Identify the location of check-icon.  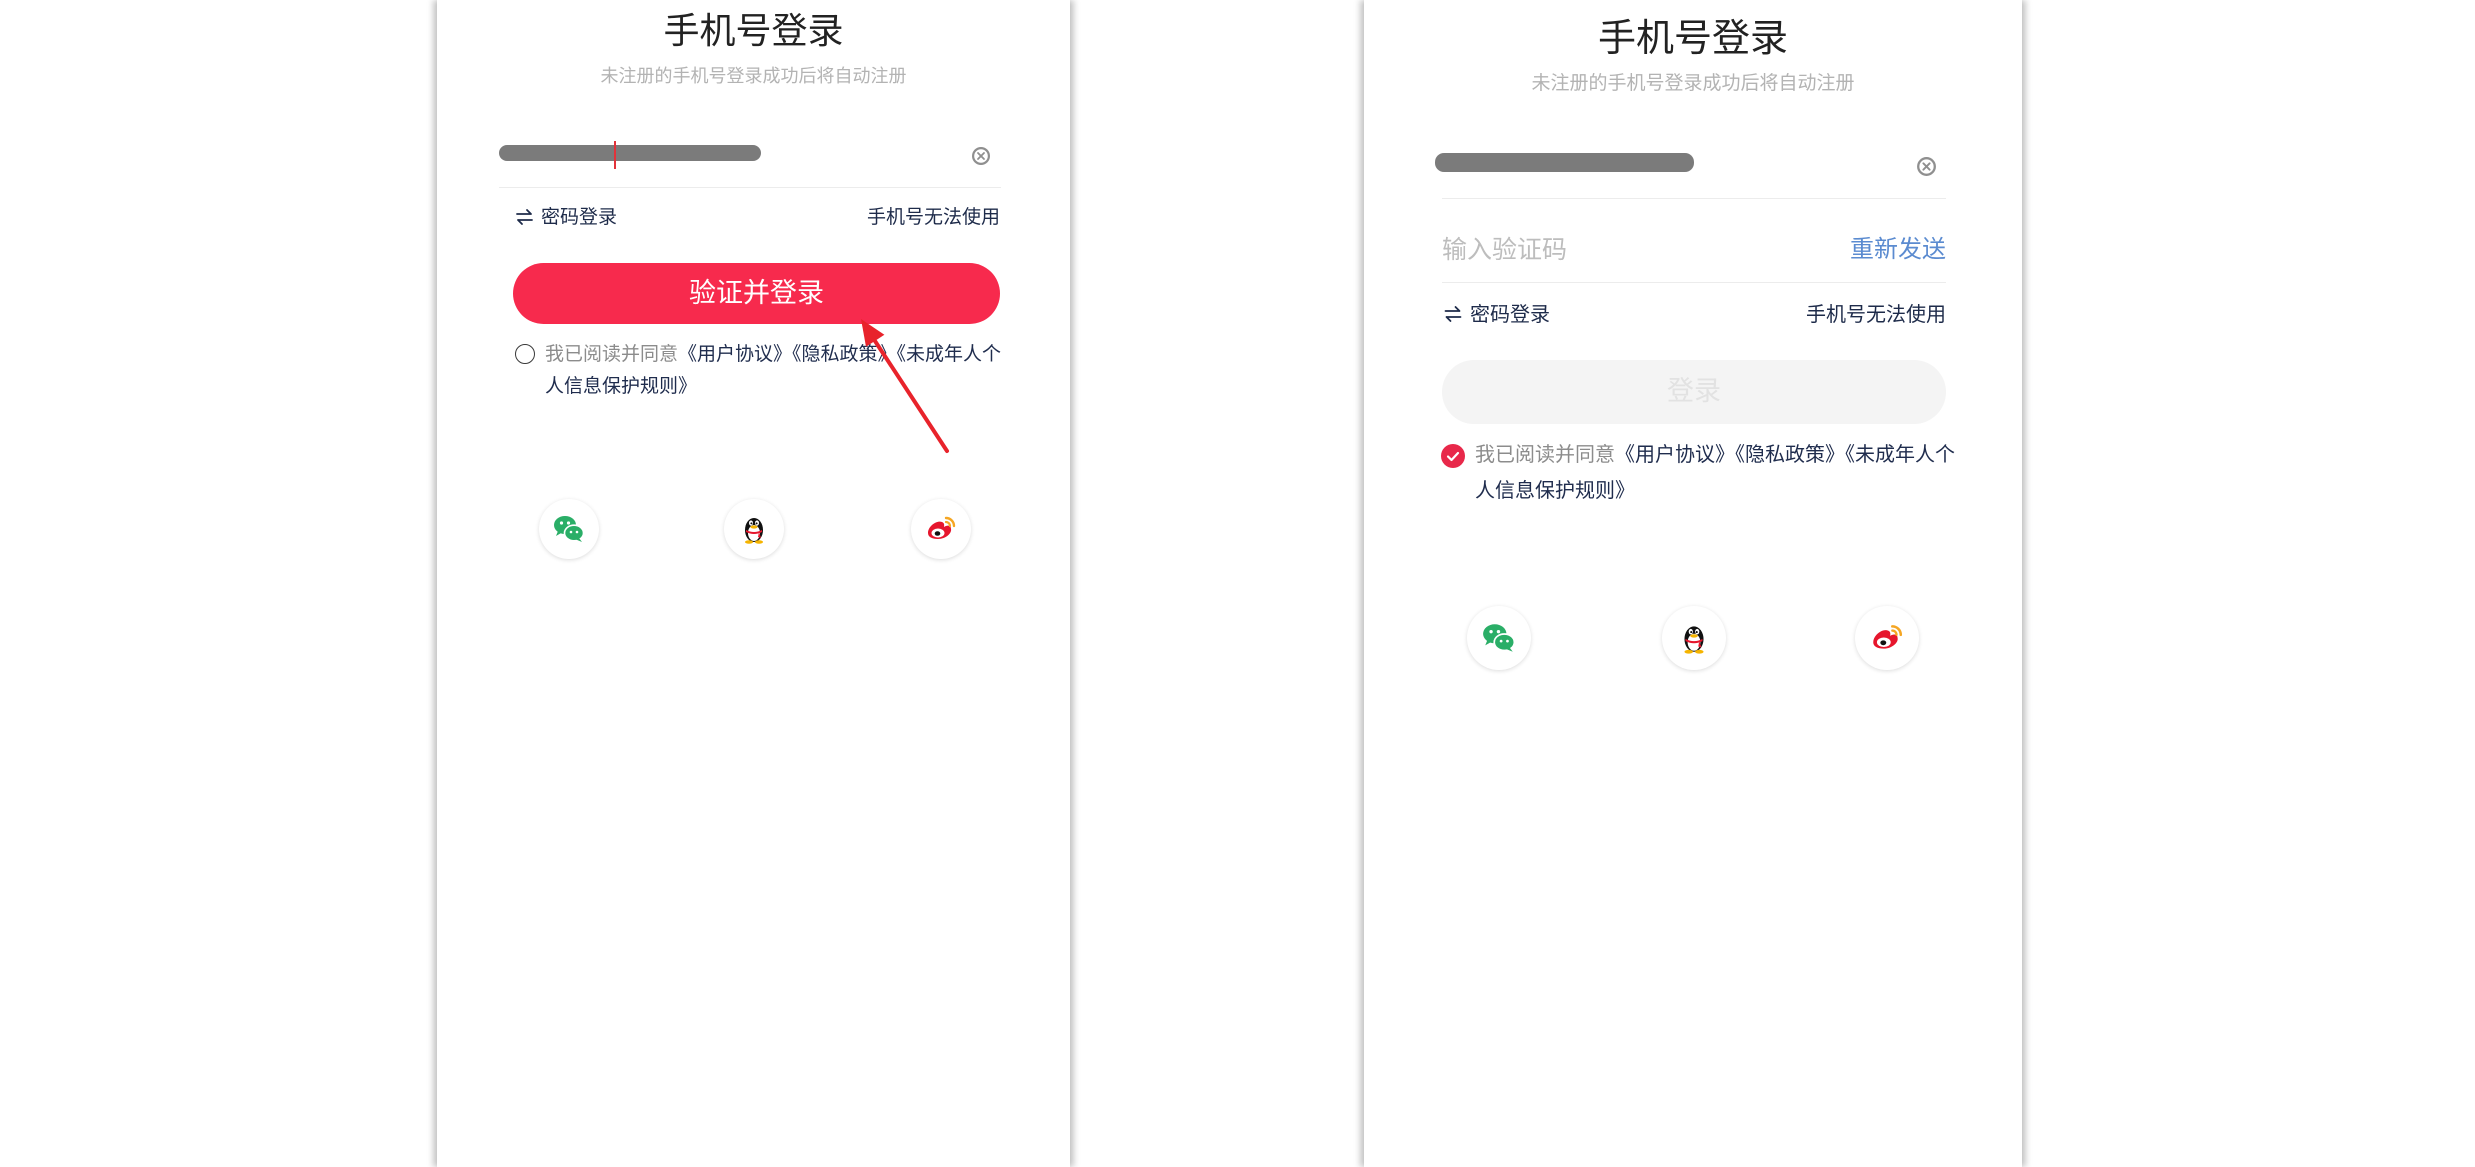
(1453, 456).